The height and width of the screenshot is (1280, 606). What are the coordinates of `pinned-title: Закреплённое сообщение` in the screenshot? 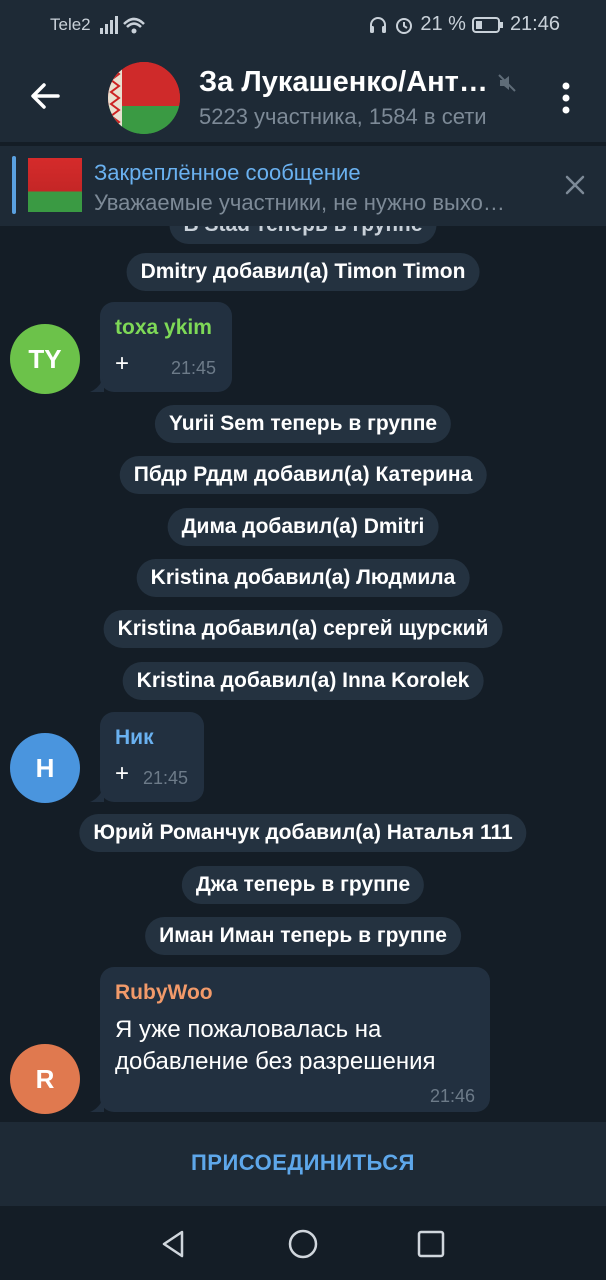 It's located at (227, 172).